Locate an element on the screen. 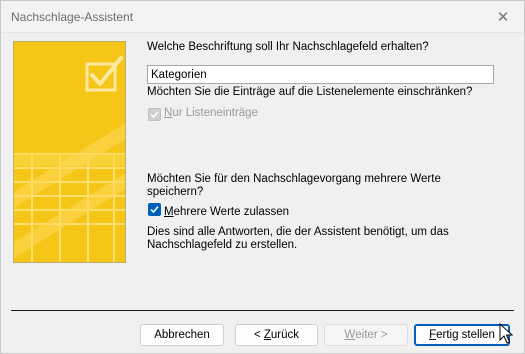 The width and height of the screenshot is (525, 354). window-title: Nachschlage-Assistent is located at coordinates (72, 17).